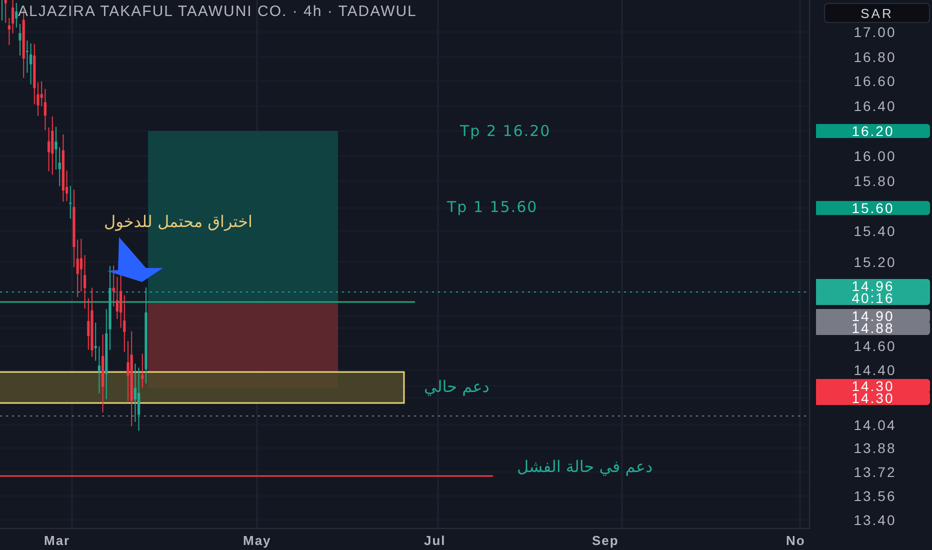 This screenshot has height=550, width=932. Describe the element at coordinates (875, 106) in the screenshot. I see `price-label: 16.40` at that location.